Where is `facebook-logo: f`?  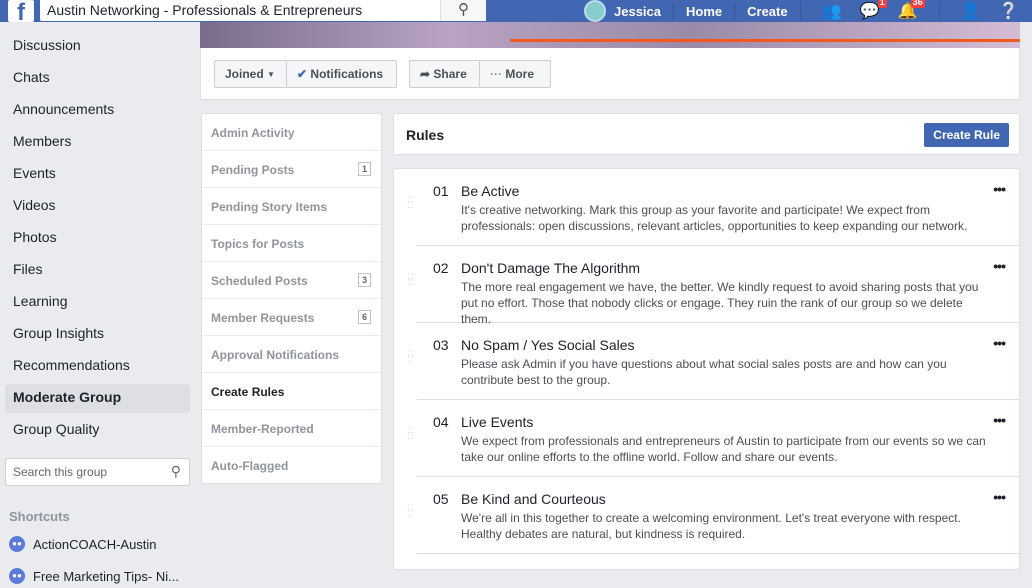
facebook-logo: f is located at coordinates (21, 11).